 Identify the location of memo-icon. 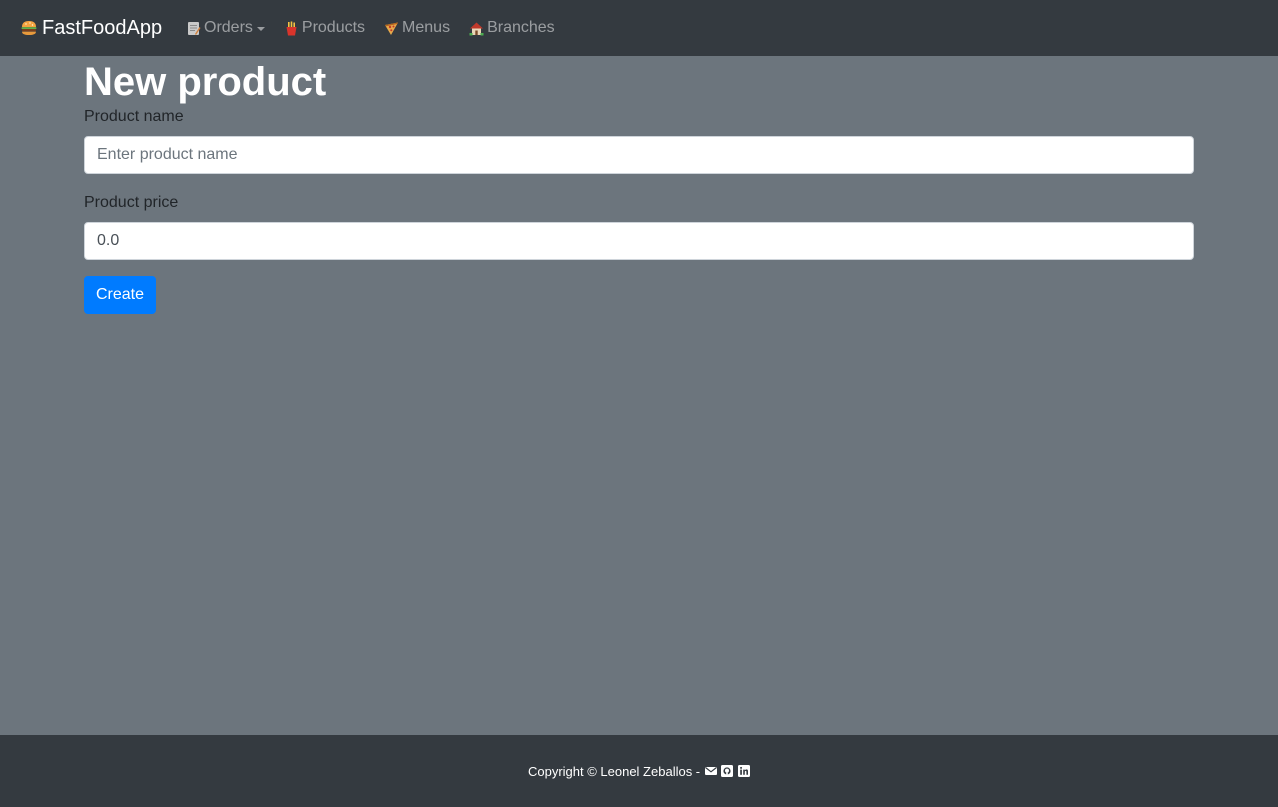
(194, 28).